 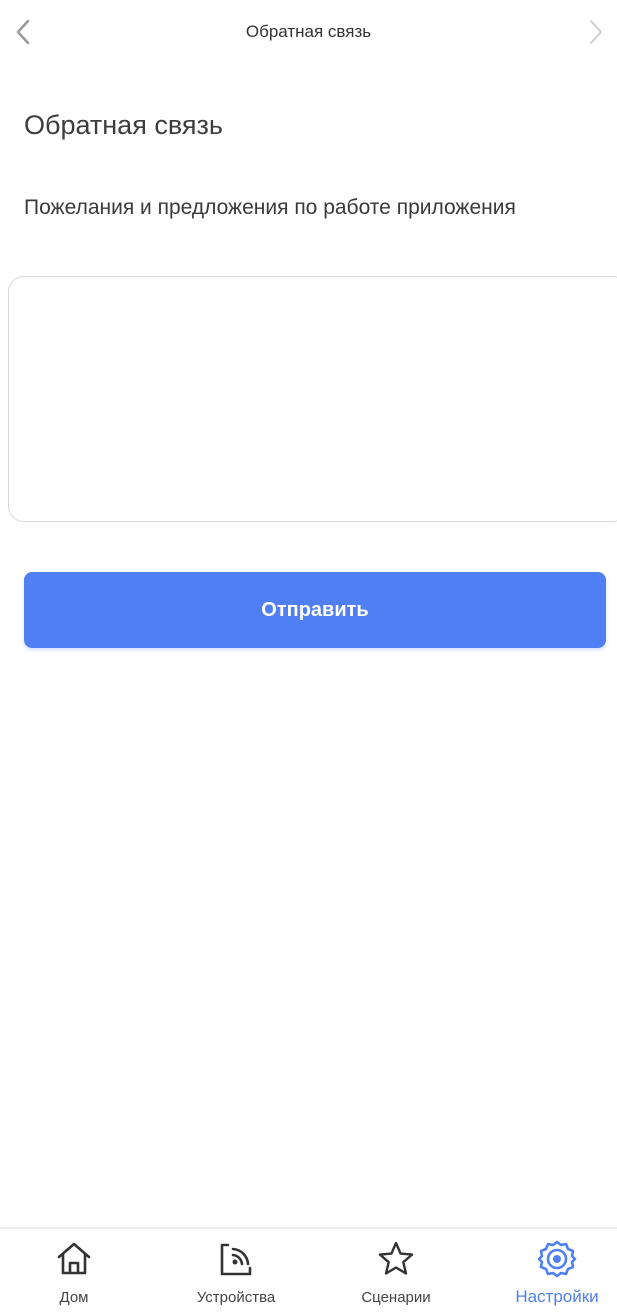 I want to click on top-nav-bar: Обратная связь, so click(x=308, y=32).